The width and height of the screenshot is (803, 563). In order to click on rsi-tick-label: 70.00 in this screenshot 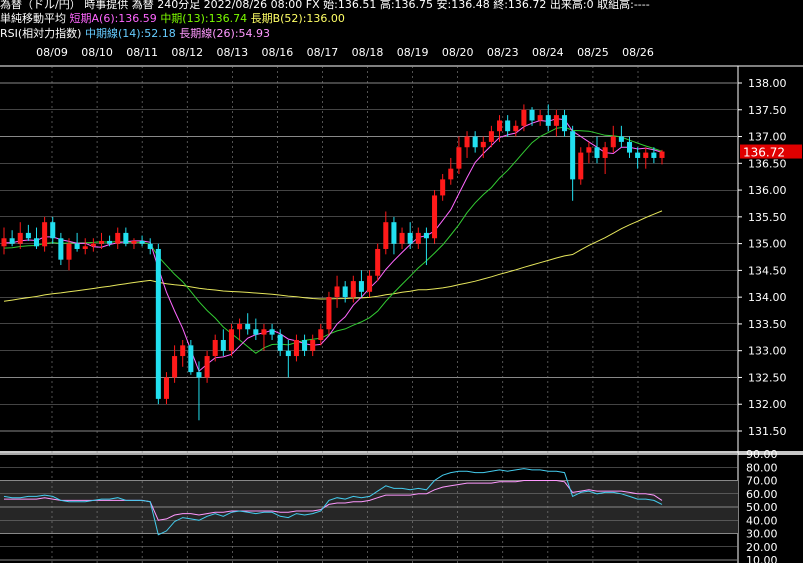, I will do `click(762, 481)`.